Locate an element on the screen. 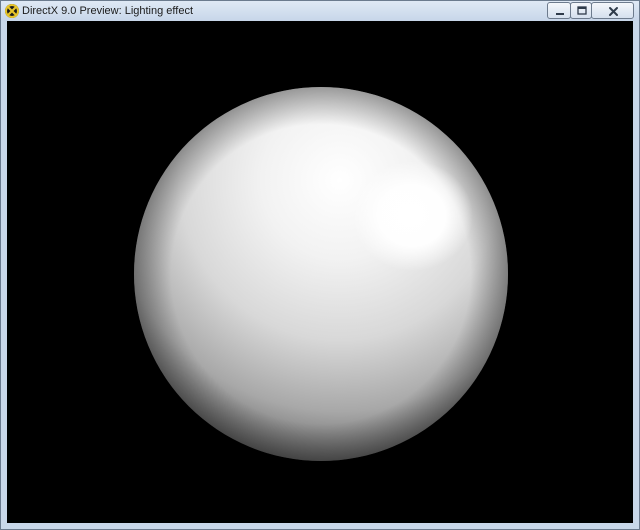  title-bar: DirectX 9.0 Preview: Lighting effect is located at coordinates (320, 11).